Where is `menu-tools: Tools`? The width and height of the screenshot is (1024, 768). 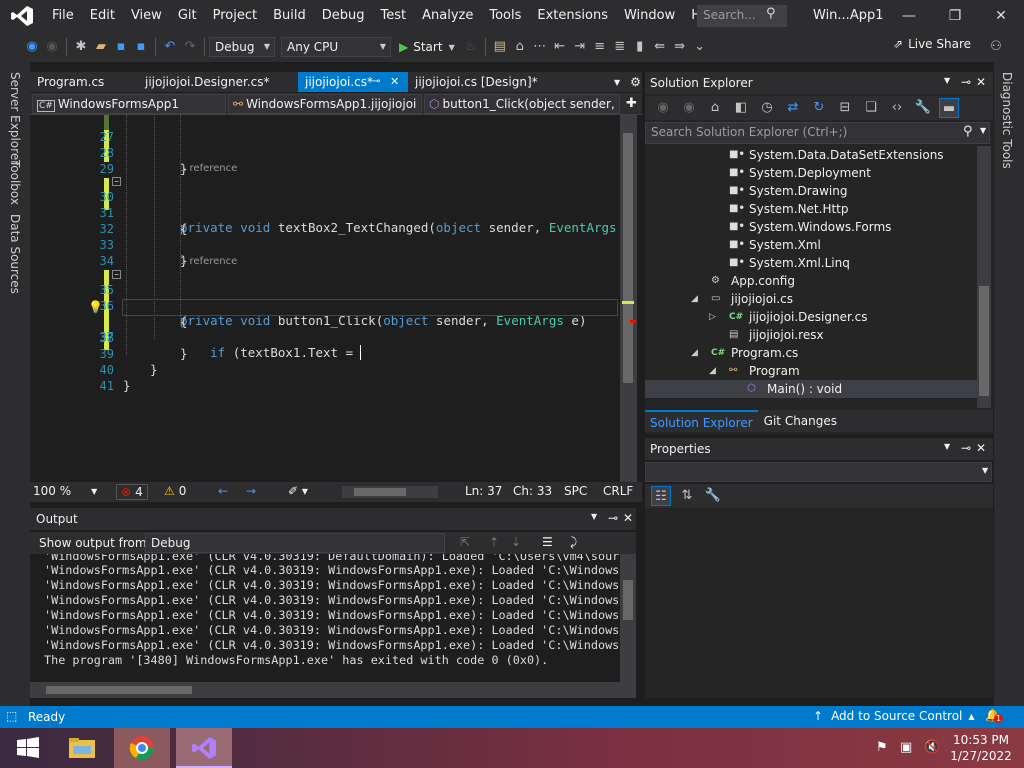
menu-tools: Tools is located at coordinates (505, 16).